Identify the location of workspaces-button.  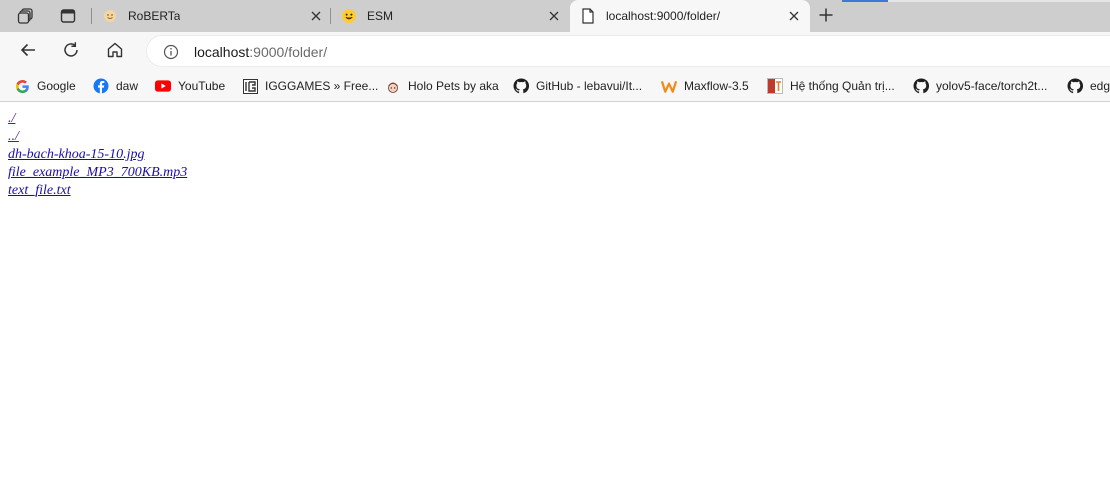
(26, 16).